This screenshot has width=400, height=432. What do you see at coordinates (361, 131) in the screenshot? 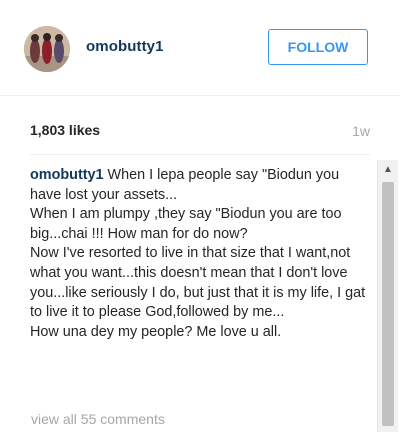
I see `post-timestamp: 1w` at bounding box center [361, 131].